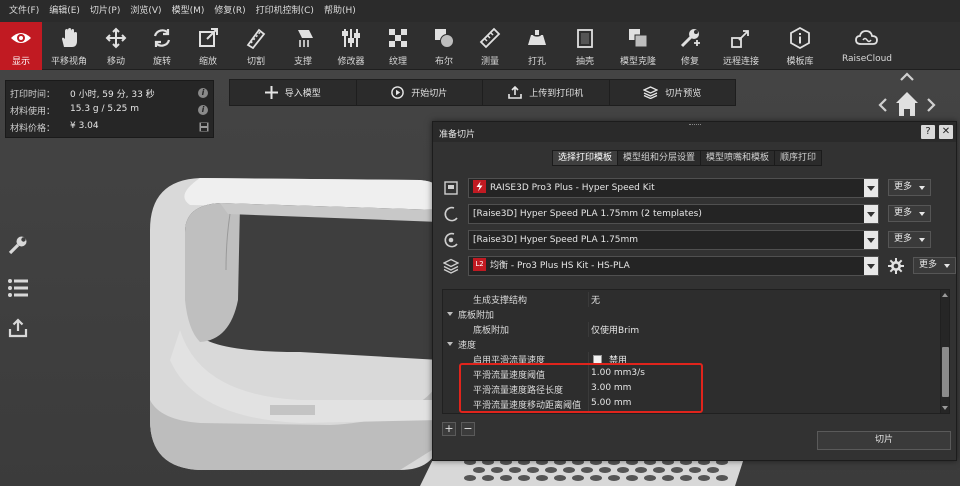 The width and height of the screenshot is (960, 486). I want to click on tool-pan-button: 平移视角, so click(69, 46).